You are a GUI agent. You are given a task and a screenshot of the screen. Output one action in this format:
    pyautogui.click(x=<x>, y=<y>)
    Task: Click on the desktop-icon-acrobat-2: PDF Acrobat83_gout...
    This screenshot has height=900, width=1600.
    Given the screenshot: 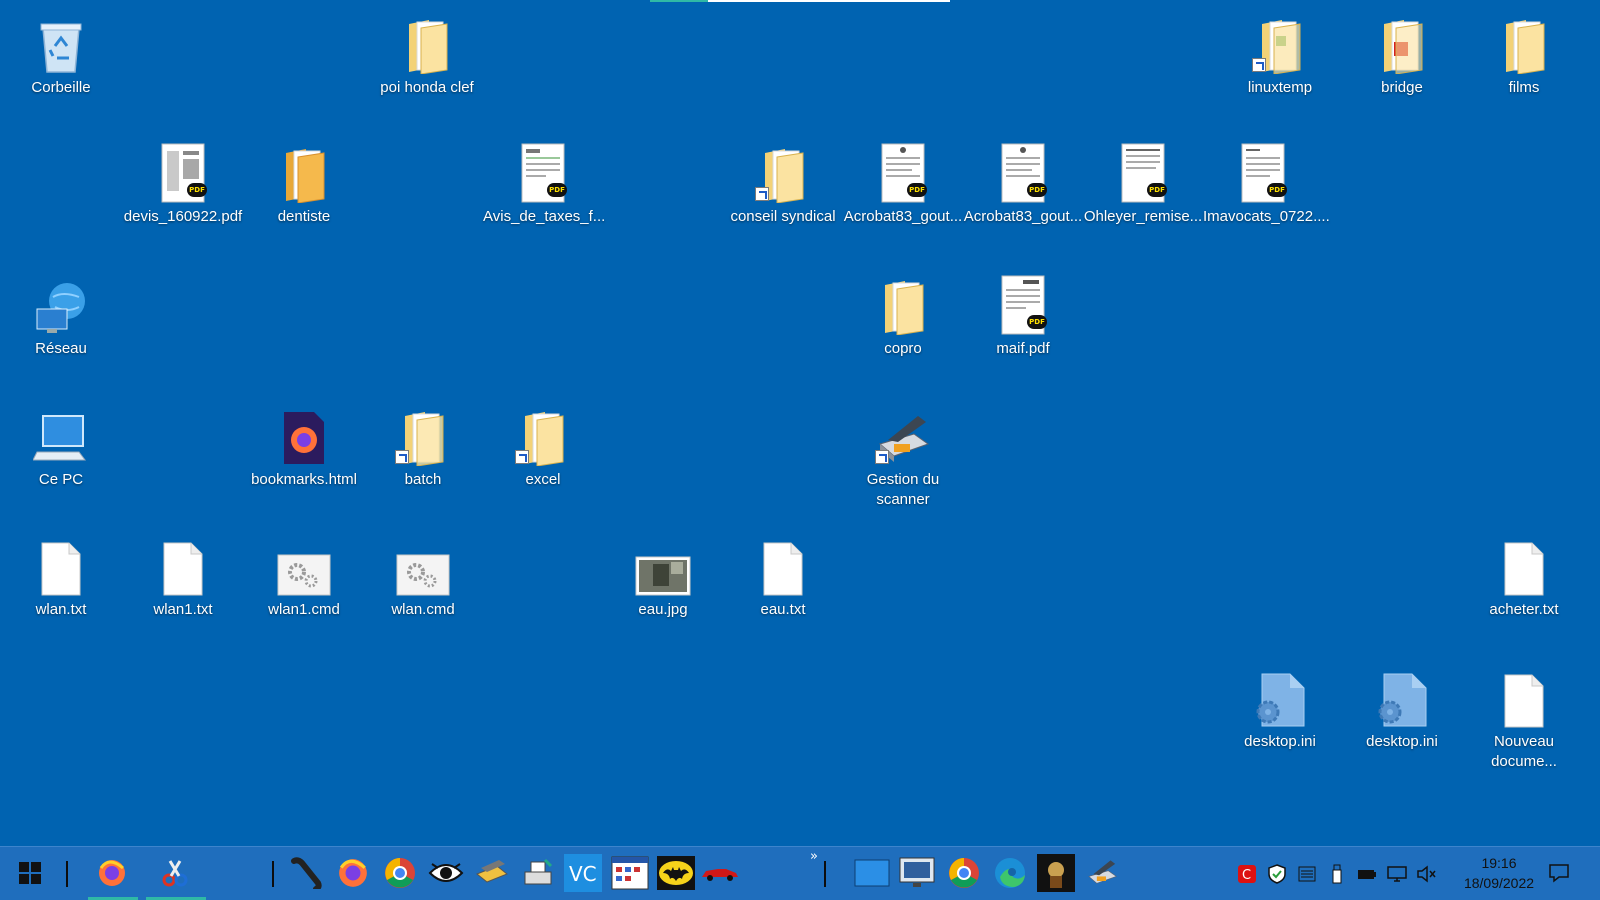 What is the action you would take?
    pyautogui.click(x=1023, y=183)
    